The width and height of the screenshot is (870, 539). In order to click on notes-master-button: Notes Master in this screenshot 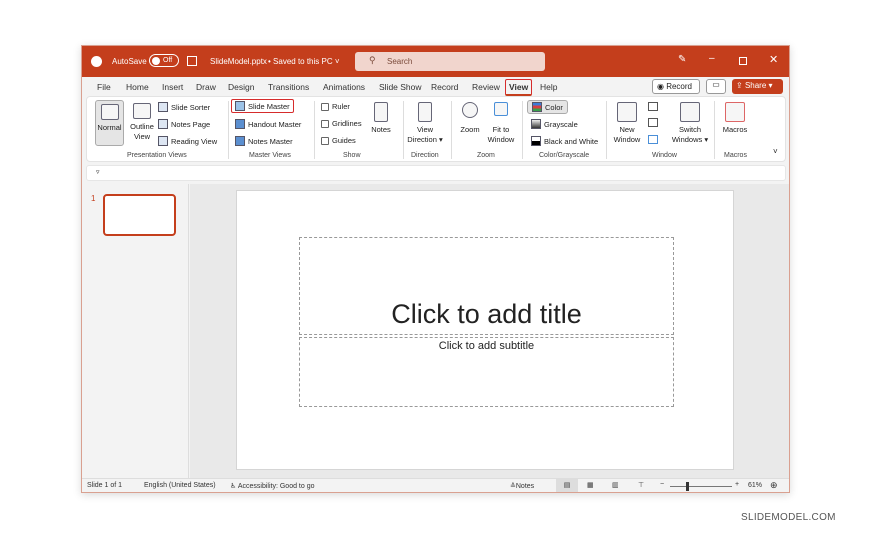, I will do `click(264, 141)`.